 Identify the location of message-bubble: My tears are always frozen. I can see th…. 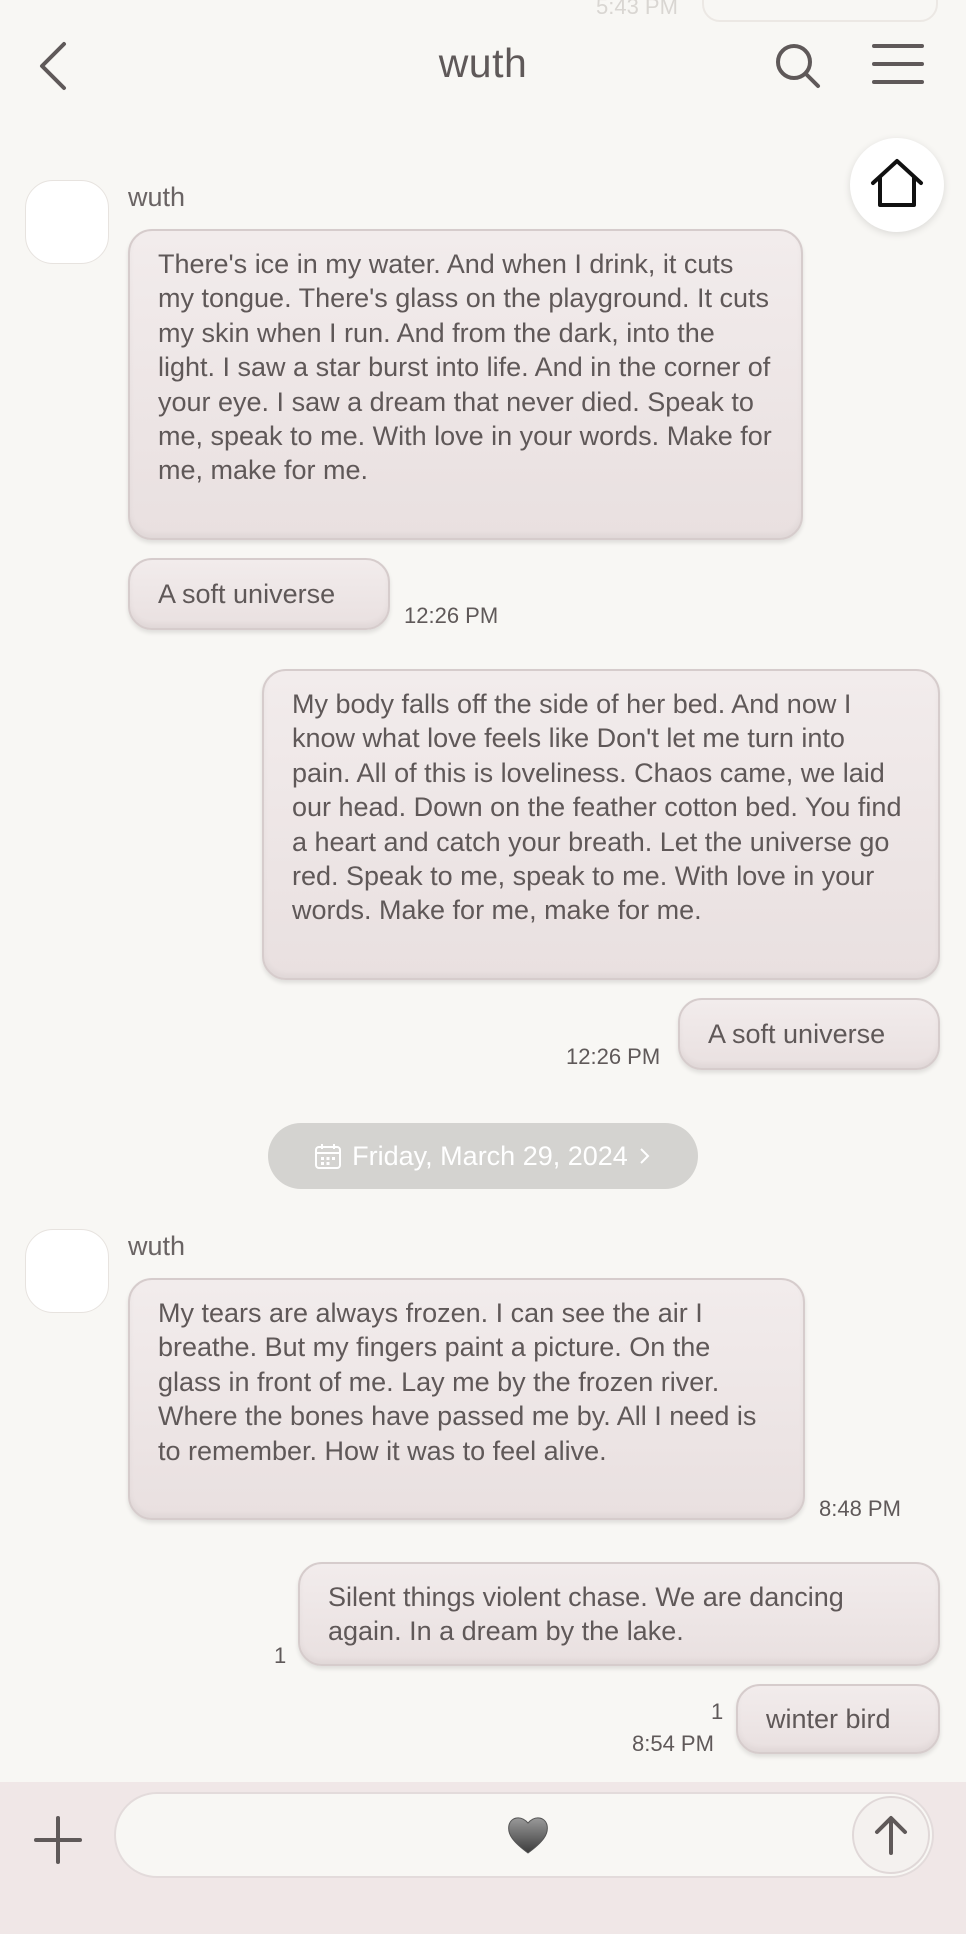
(466, 1399).